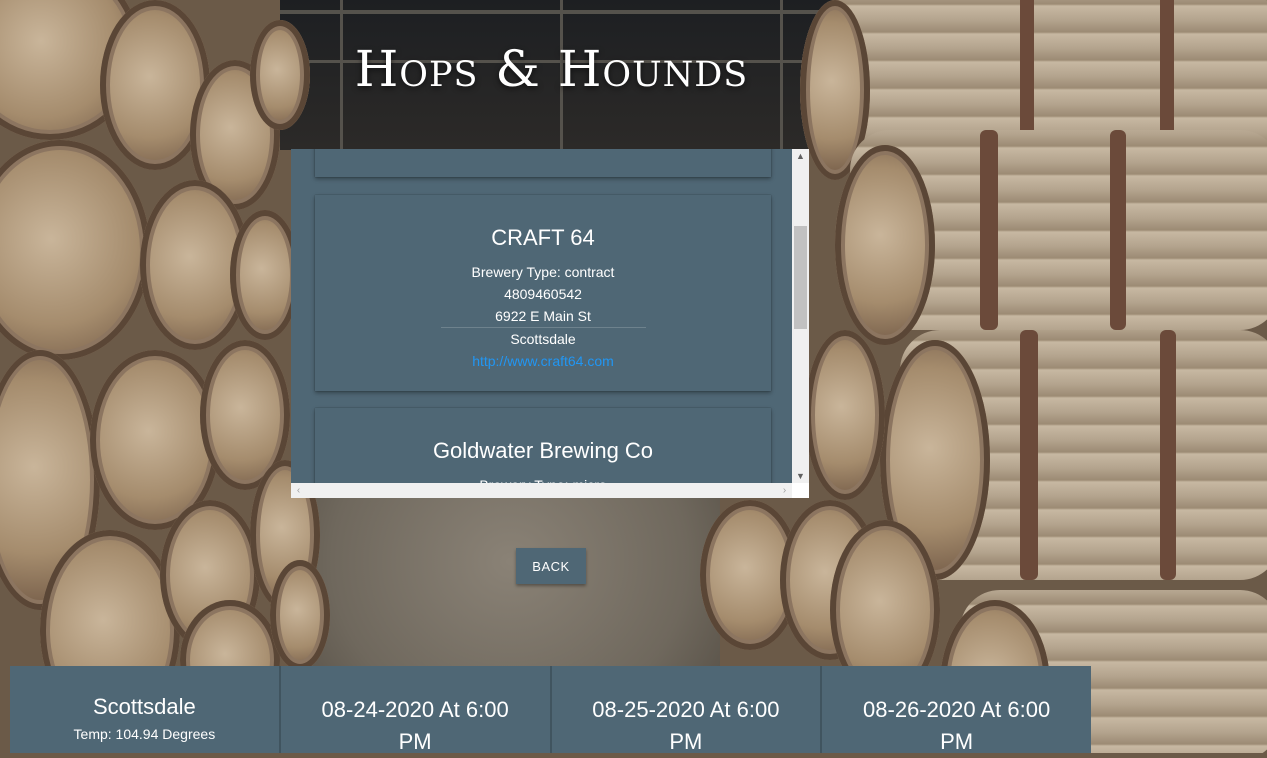  What do you see at coordinates (543, 361) in the screenshot?
I see `brewery-website-link: http://www.craft64.com` at bounding box center [543, 361].